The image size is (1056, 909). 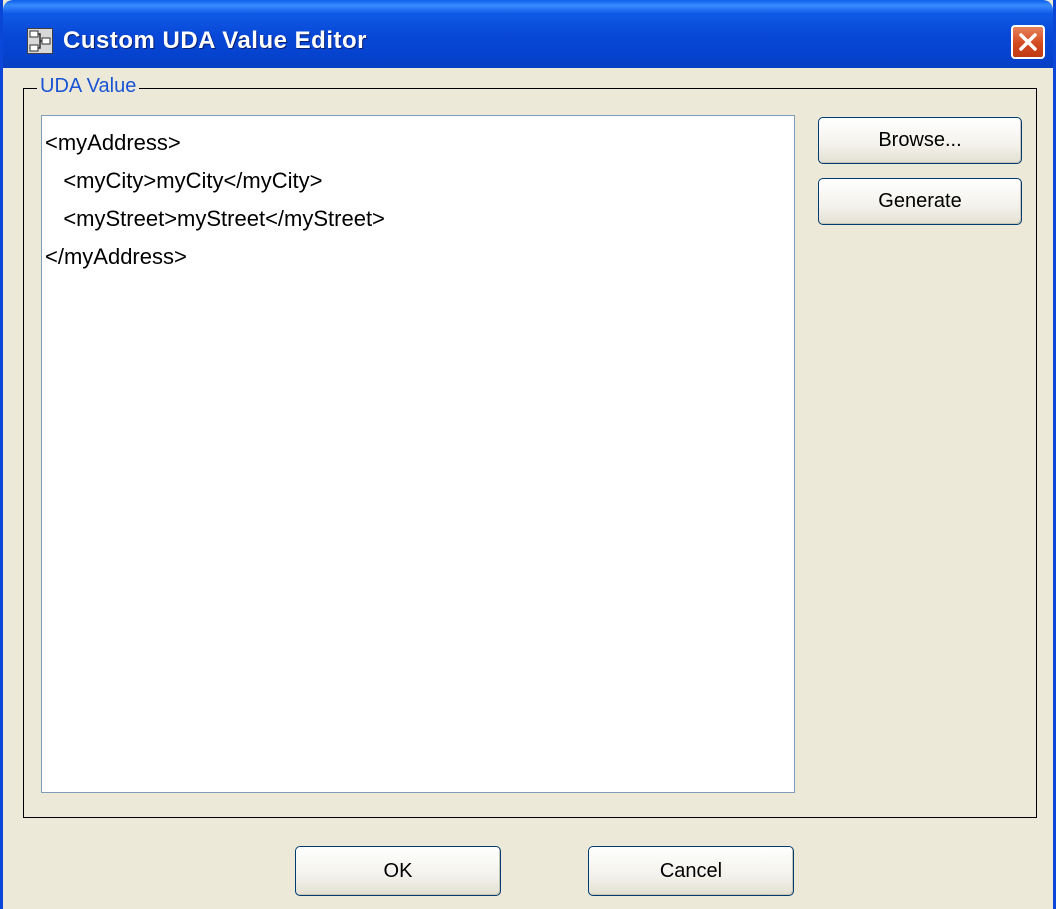 I want to click on generate-button: Generate, so click(x=920, y=201).